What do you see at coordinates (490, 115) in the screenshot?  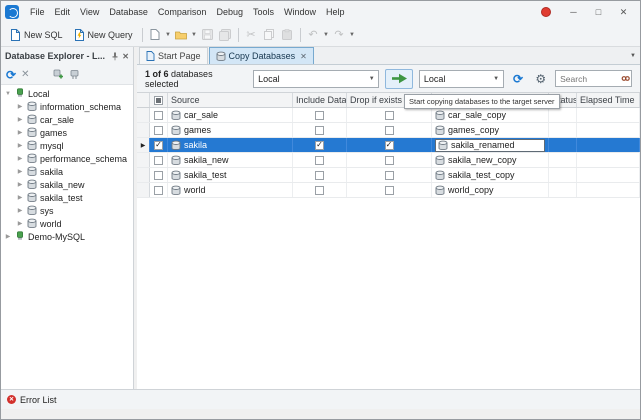 I see `target-cell: car_sale_copy` at bounding box center [490, 115].